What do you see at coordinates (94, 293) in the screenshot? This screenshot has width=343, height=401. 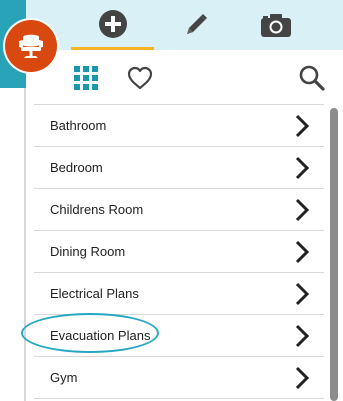 I see `list-item-label: Electrical Plans` at bounding box center [94, 293].